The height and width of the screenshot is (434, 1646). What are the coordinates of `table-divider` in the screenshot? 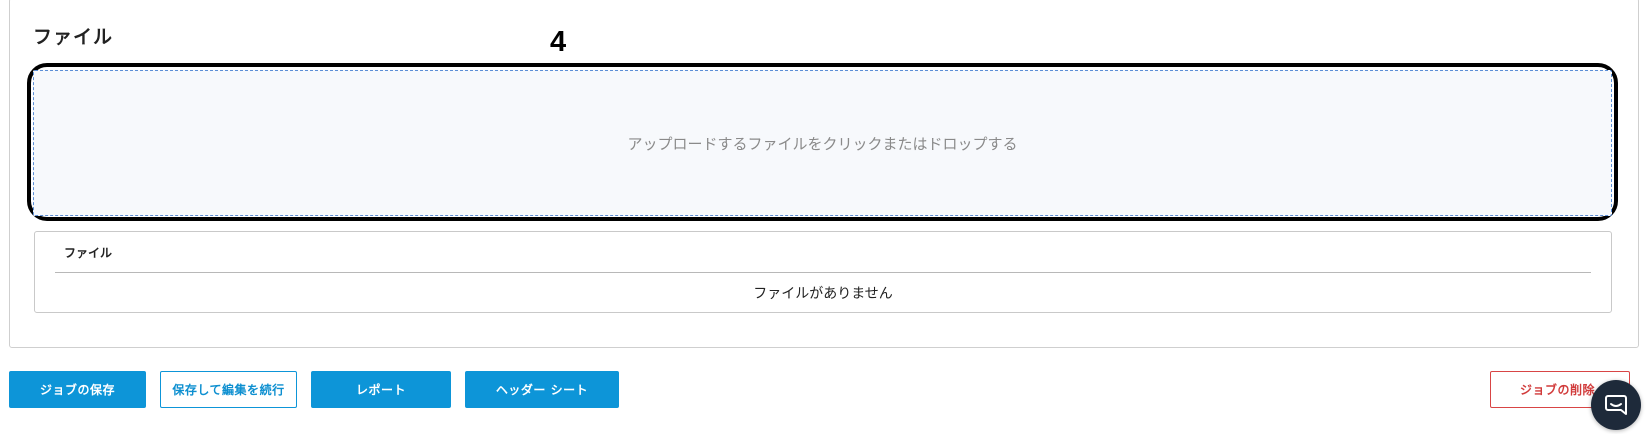 It's located at (823, 272).